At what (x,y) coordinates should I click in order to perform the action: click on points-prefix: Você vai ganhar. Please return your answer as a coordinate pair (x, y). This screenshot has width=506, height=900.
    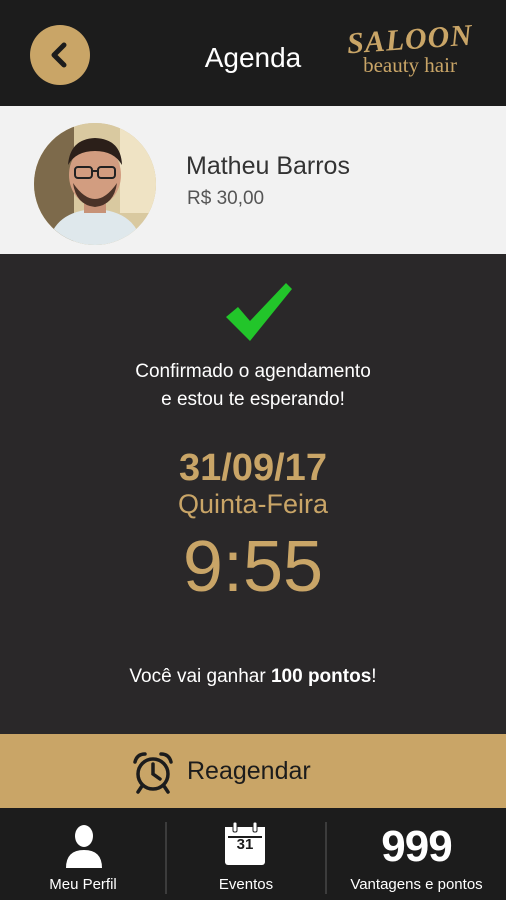
    Looking at the image, I should click on (200, 676).